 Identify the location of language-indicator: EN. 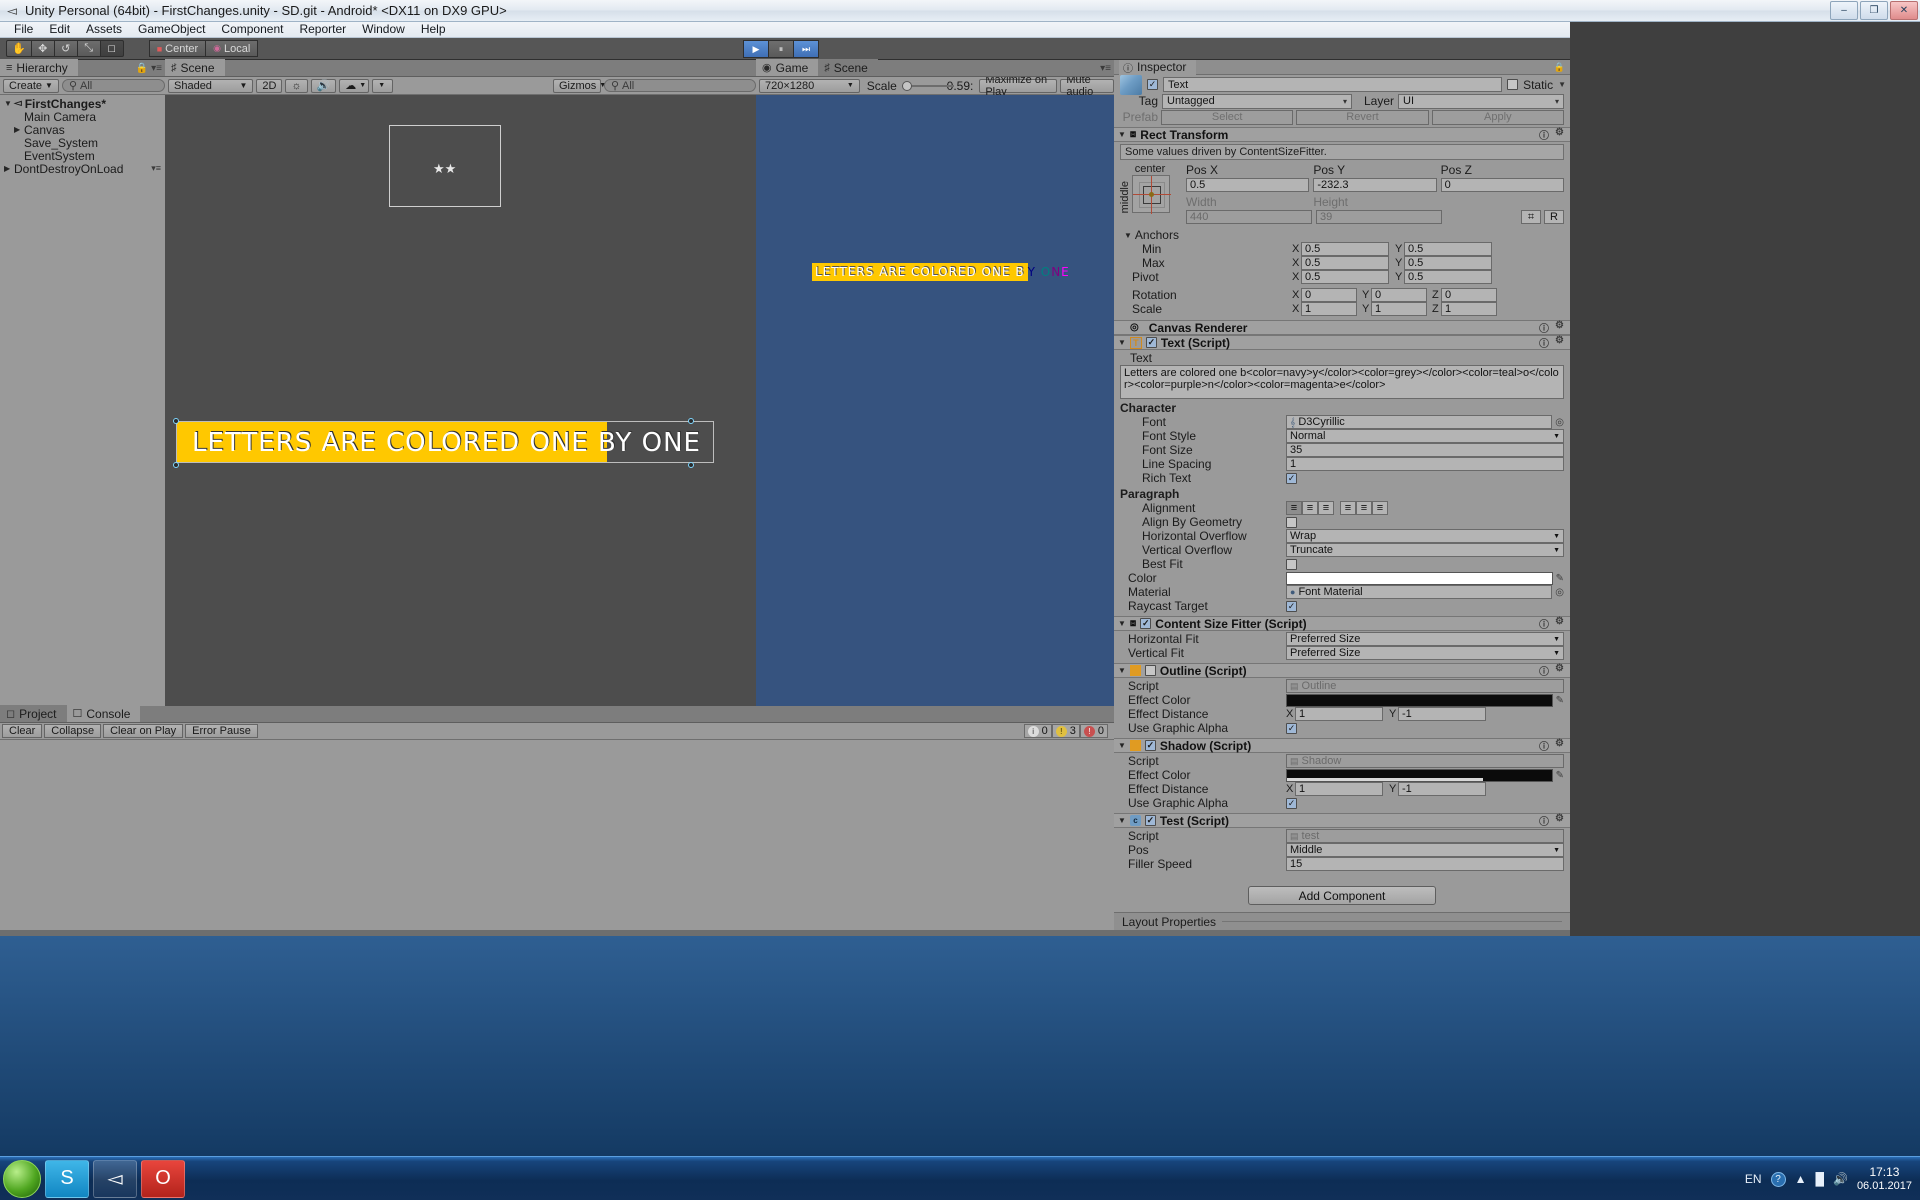
(1753, 1179).